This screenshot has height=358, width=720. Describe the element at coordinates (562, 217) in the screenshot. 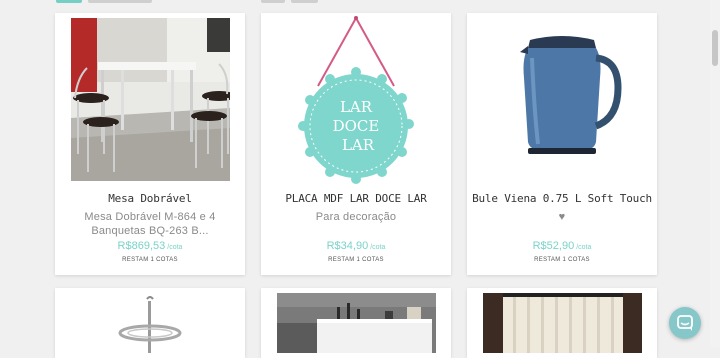

I see `product-description-heart-icon: ♥` at that location.